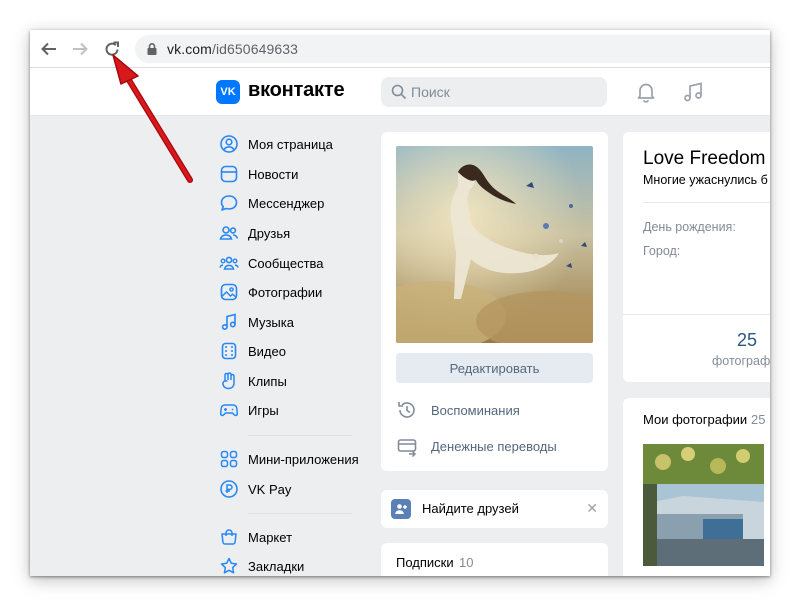  Describe the element at coordinates (255, 49) in the screenshot. I see `url-path: /id650649633` at that location.